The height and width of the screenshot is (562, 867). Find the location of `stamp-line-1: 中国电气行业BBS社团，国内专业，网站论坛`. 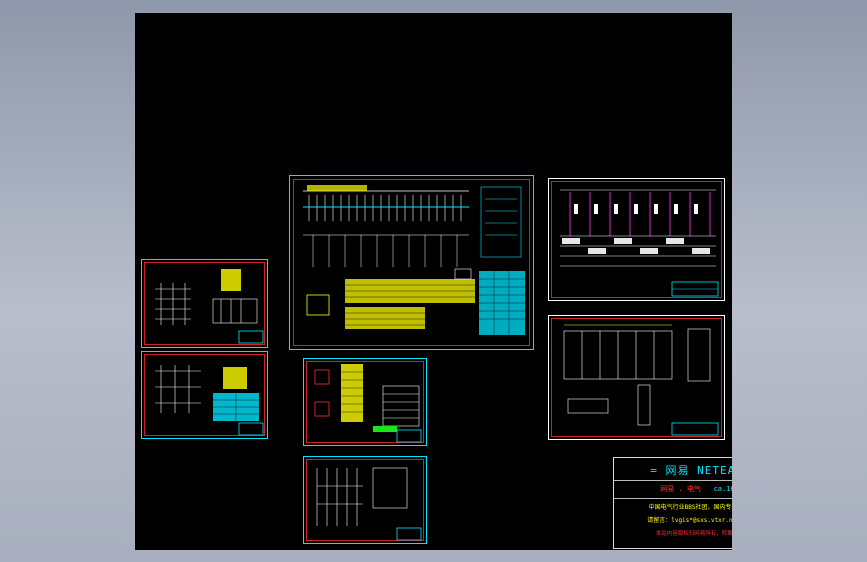

stamp-line-1: 中国电气行业BBS社团，国内专业，网站论坛 is located at coordinates (690, 507).